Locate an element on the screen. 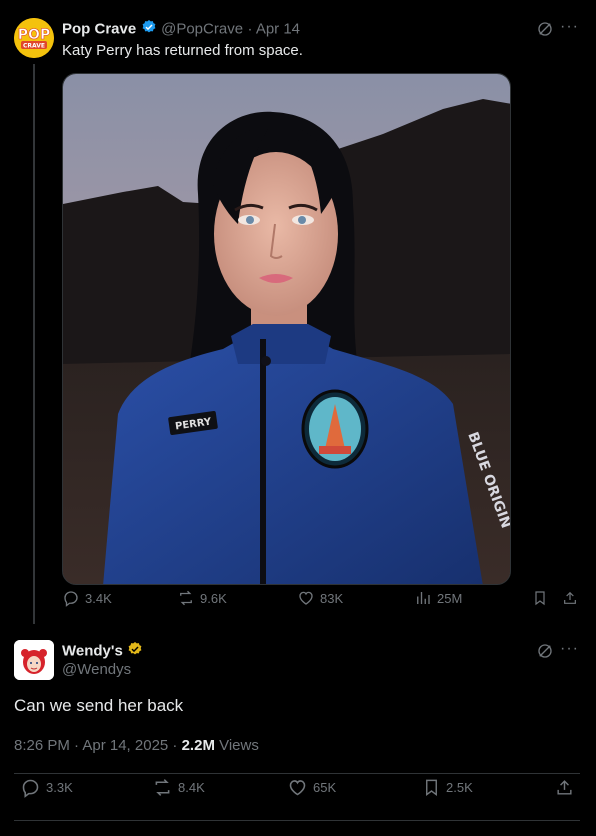 This screenshot has width=596, height=836. timestamp-text: 8:26 PM · Apr 14, 2025 · is located at coordinates (98, 745).